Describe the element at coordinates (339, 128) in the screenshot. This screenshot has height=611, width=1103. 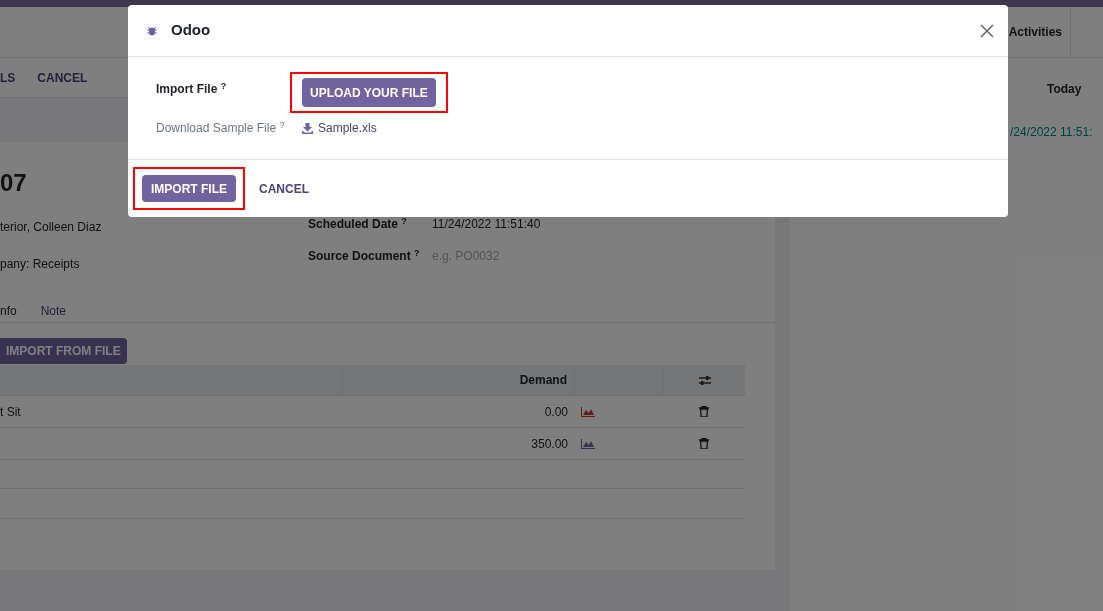
I see `sample-file-link: Sample.xls` at that location.